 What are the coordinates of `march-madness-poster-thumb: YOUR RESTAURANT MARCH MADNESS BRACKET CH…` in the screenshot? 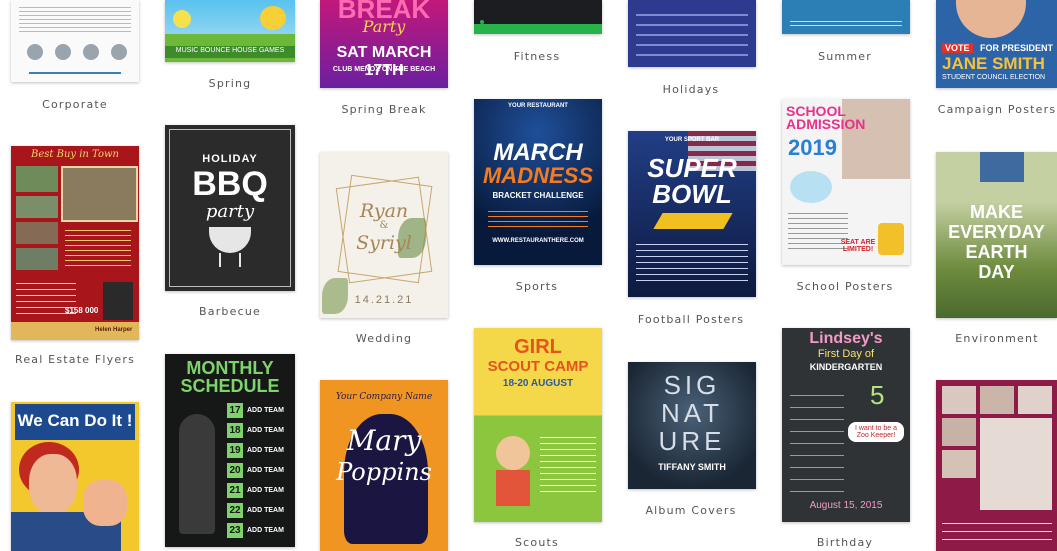 It's located at (538, 182).